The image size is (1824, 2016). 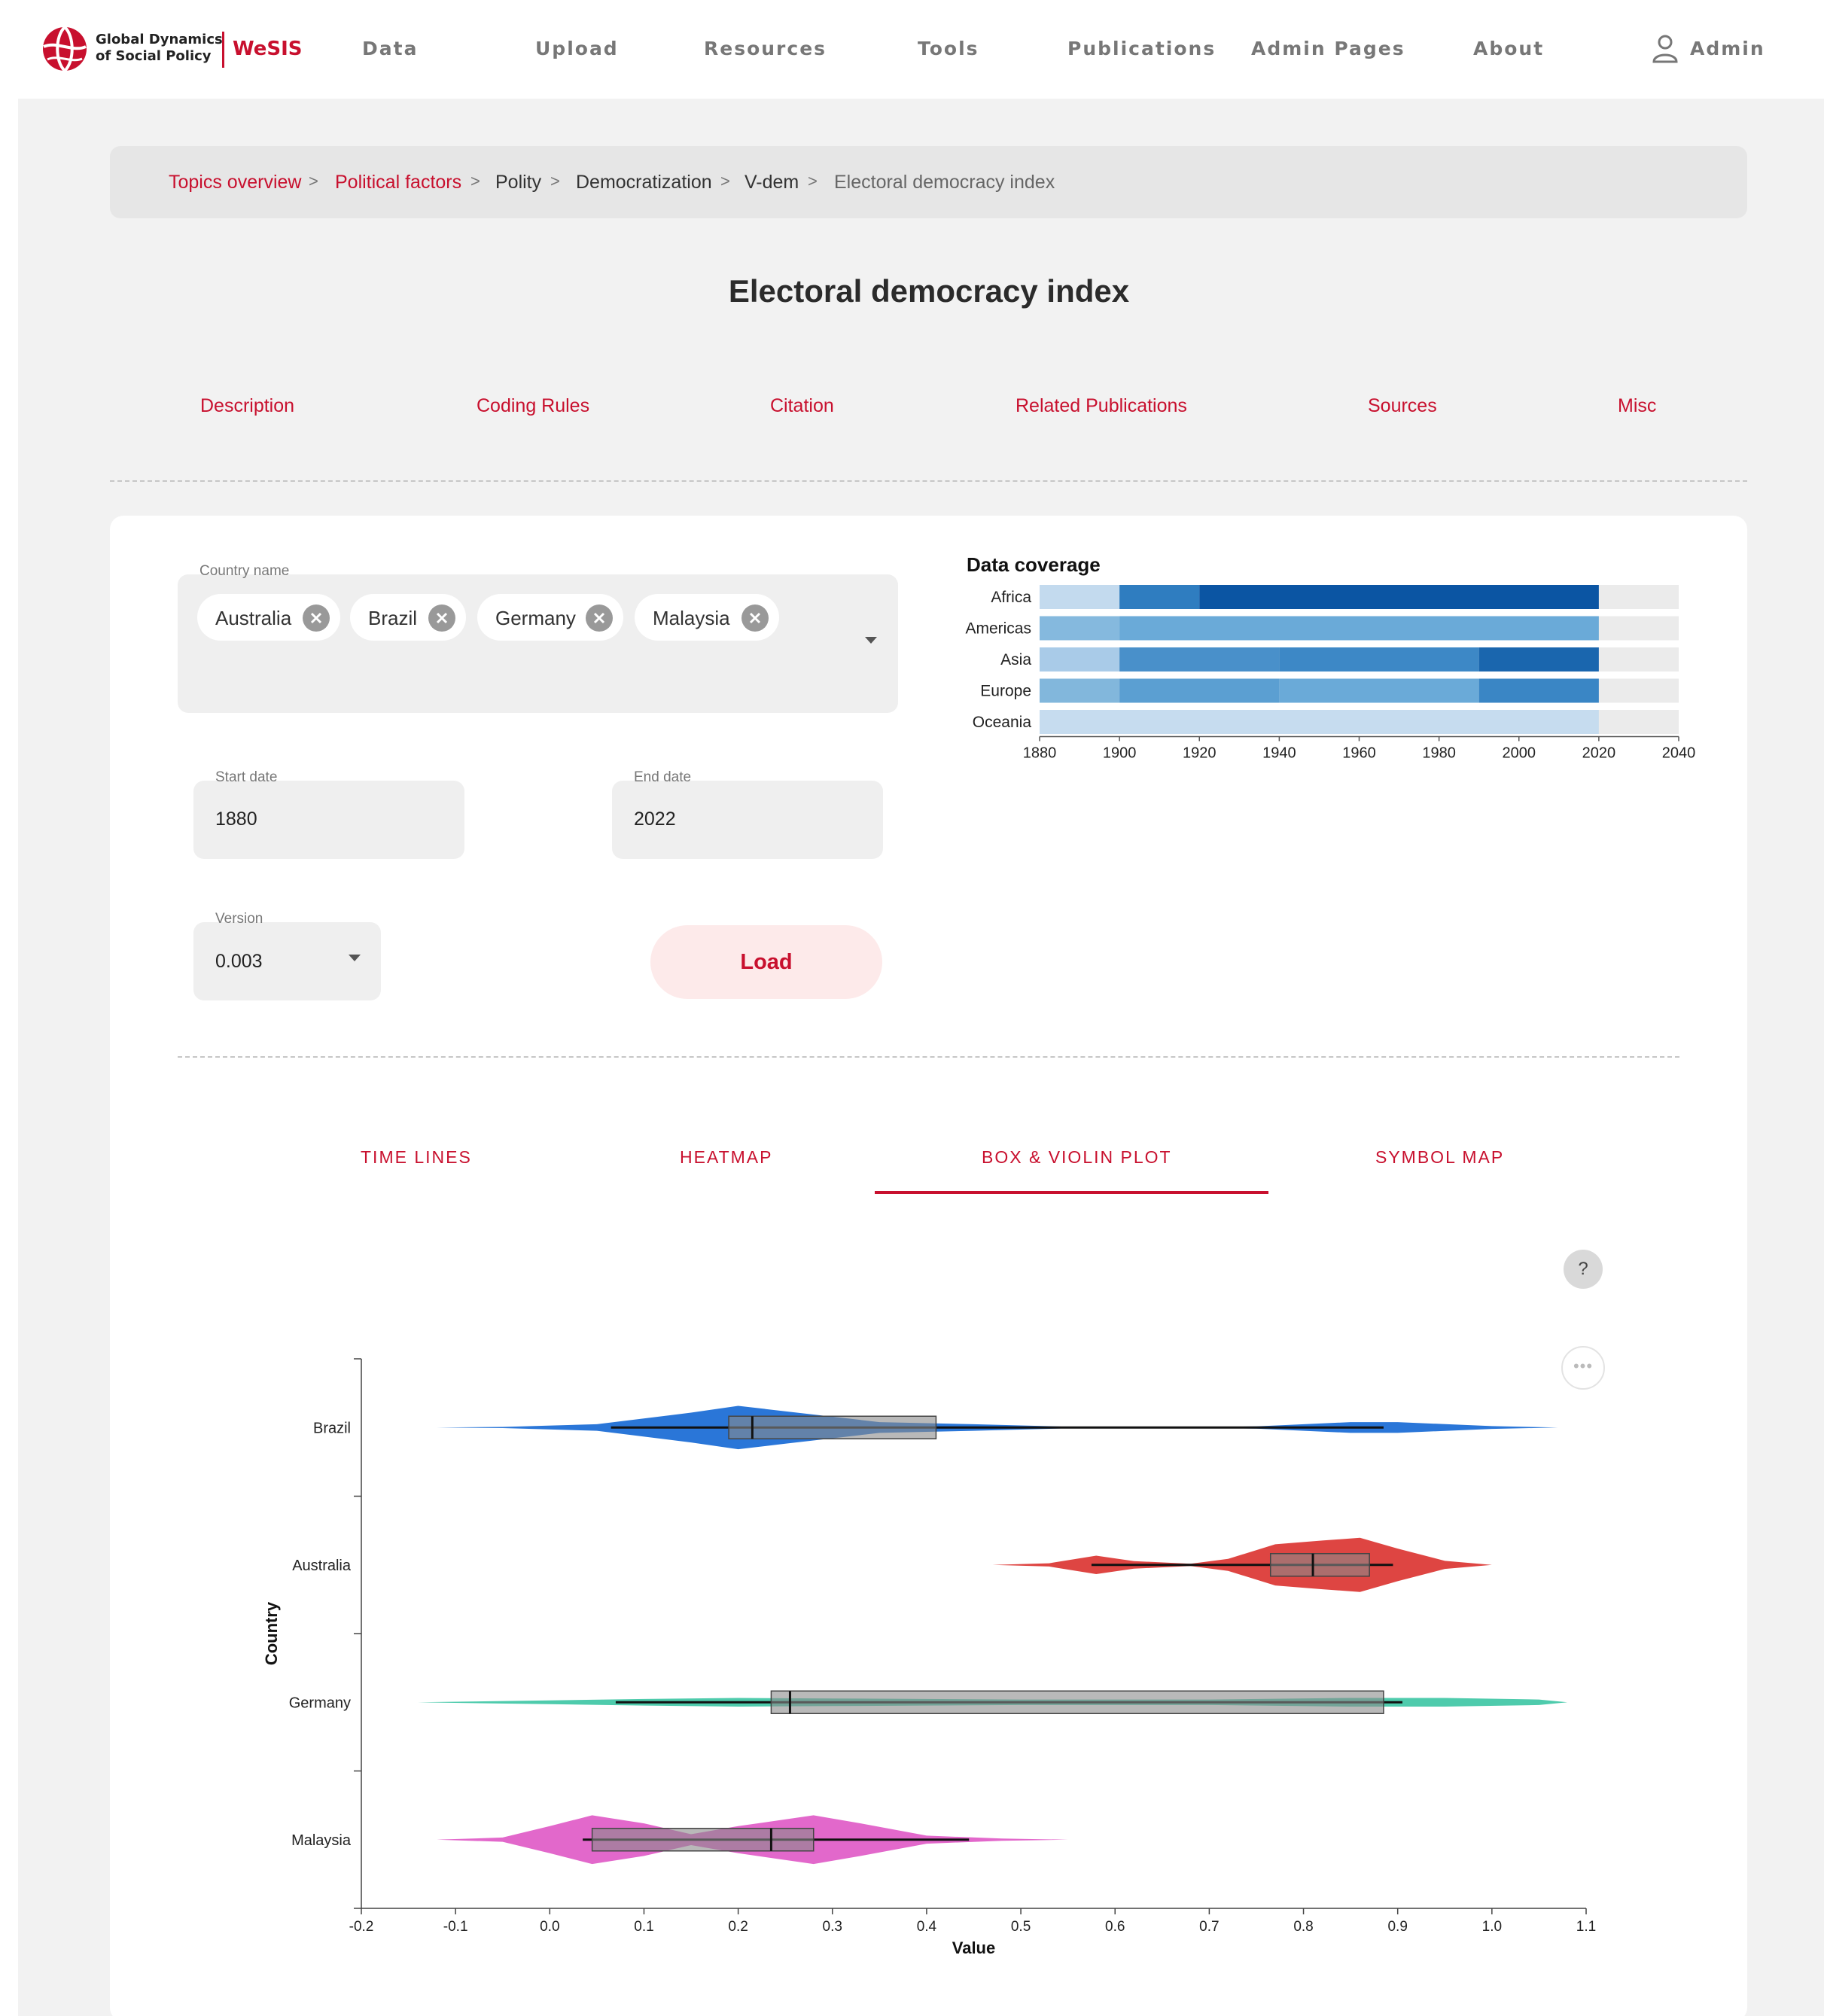 I want to click on breadcrumb-polity: Polity, so click(x=518, y=182).